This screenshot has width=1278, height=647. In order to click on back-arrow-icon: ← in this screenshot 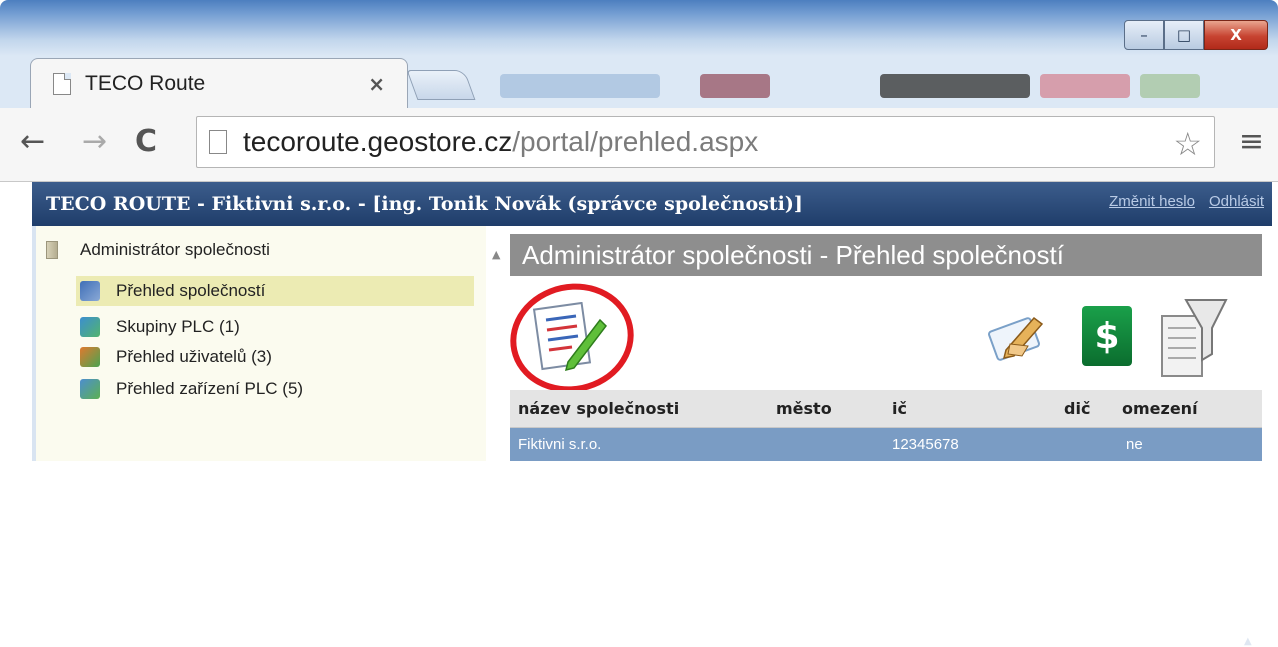, I will do `click(32, 141)`.